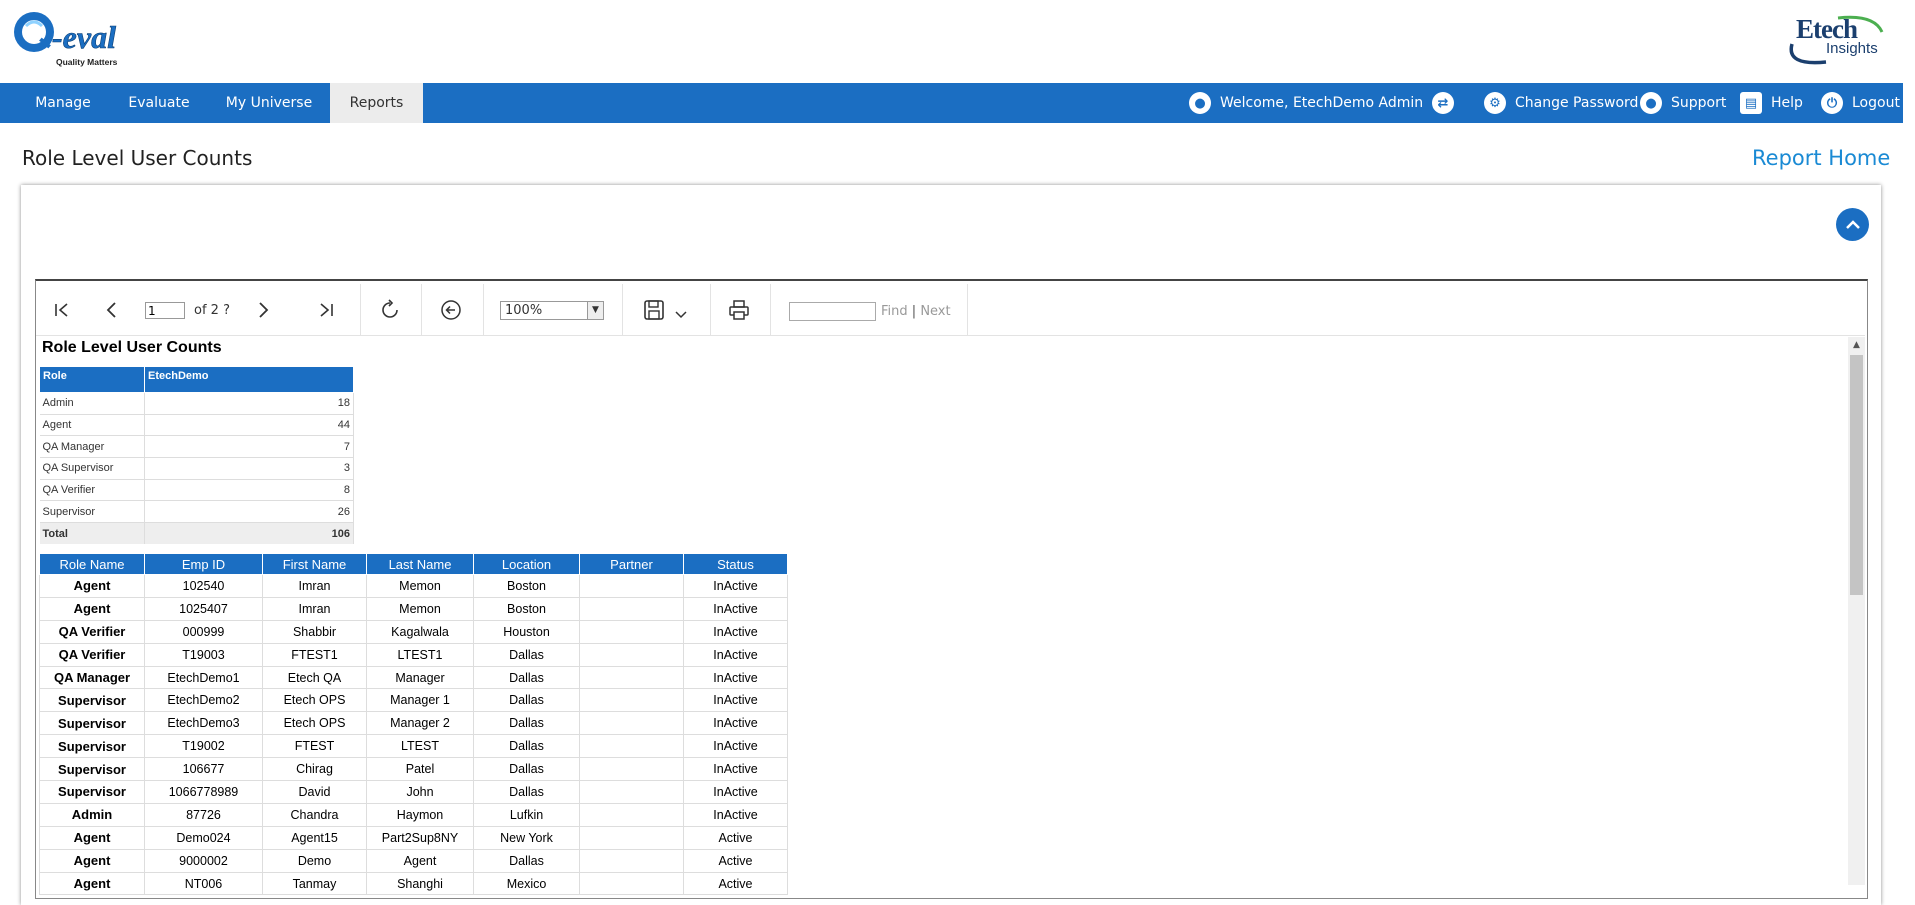 Image resolution: width=1915 pixels, height=905 pixels. I want to click on page-title: Role Level User Counts, so click(137, 158).